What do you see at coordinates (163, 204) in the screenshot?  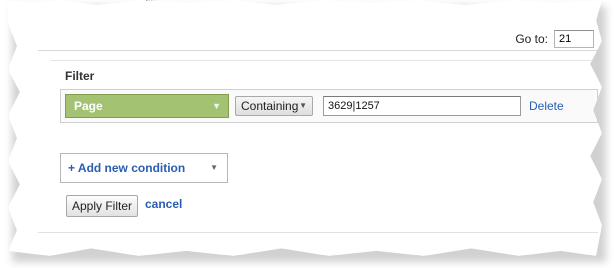 I see `cancel-link: cancel` at bounding box center [163, 204].